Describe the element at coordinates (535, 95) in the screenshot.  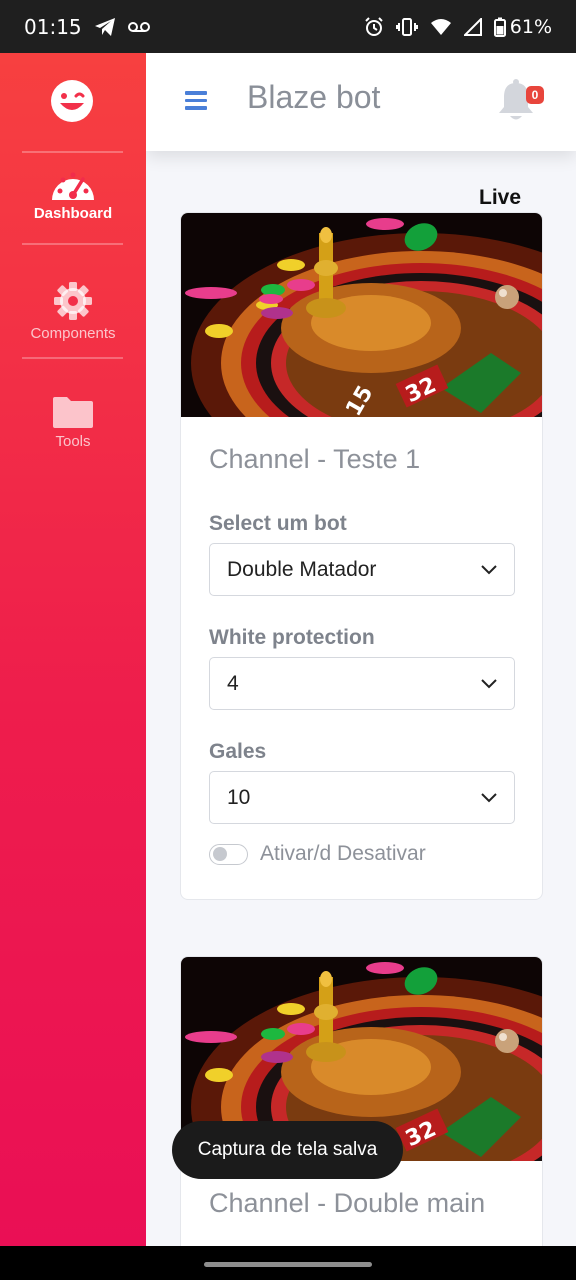
I see `notification-badge: 0` at that location.